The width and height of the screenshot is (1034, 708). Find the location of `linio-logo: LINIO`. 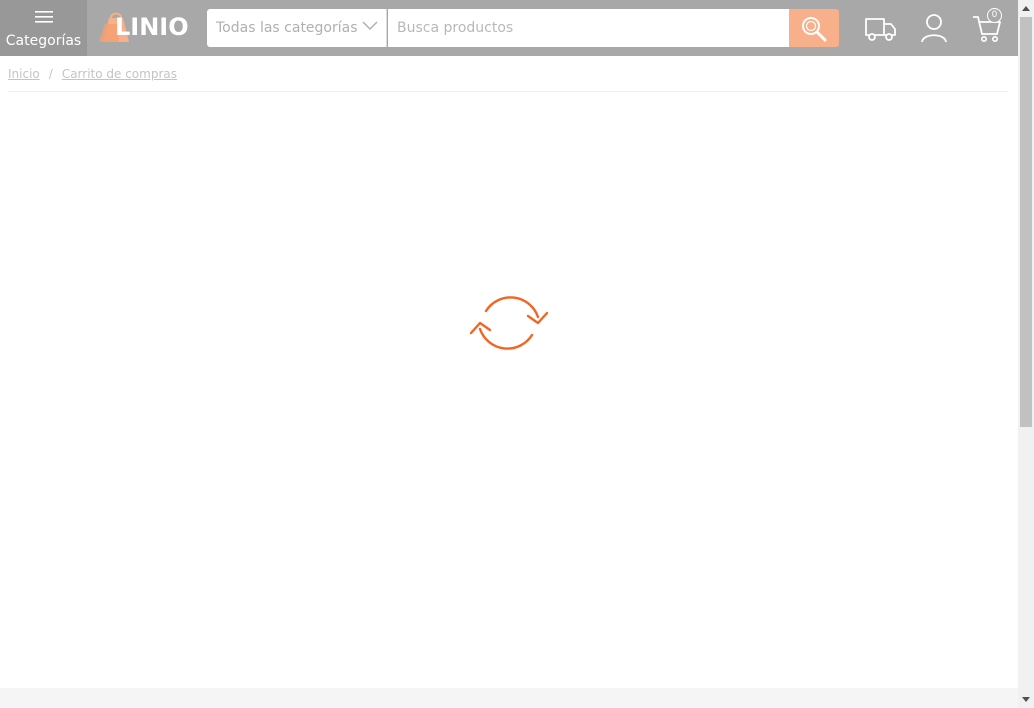

linio-logo: LINIO is located at coordinates (146, 28).